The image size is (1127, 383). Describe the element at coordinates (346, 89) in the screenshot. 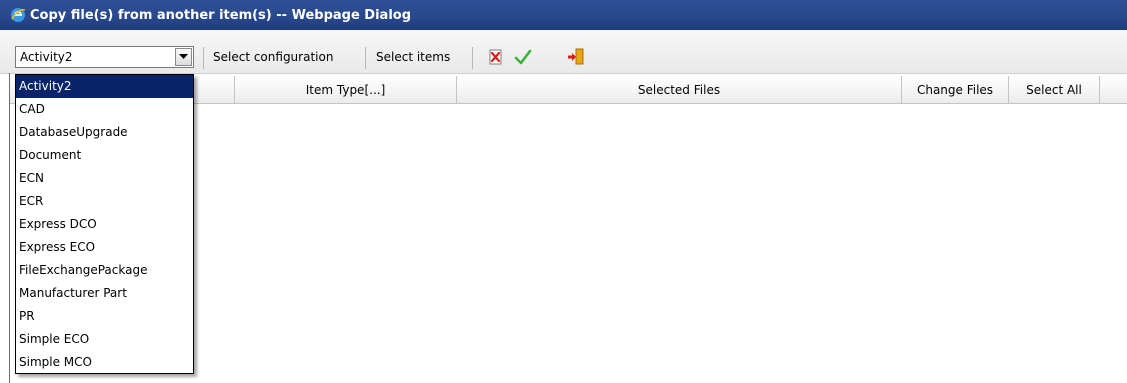

I see `column-header-item-type: Item Type[...]` at that location.